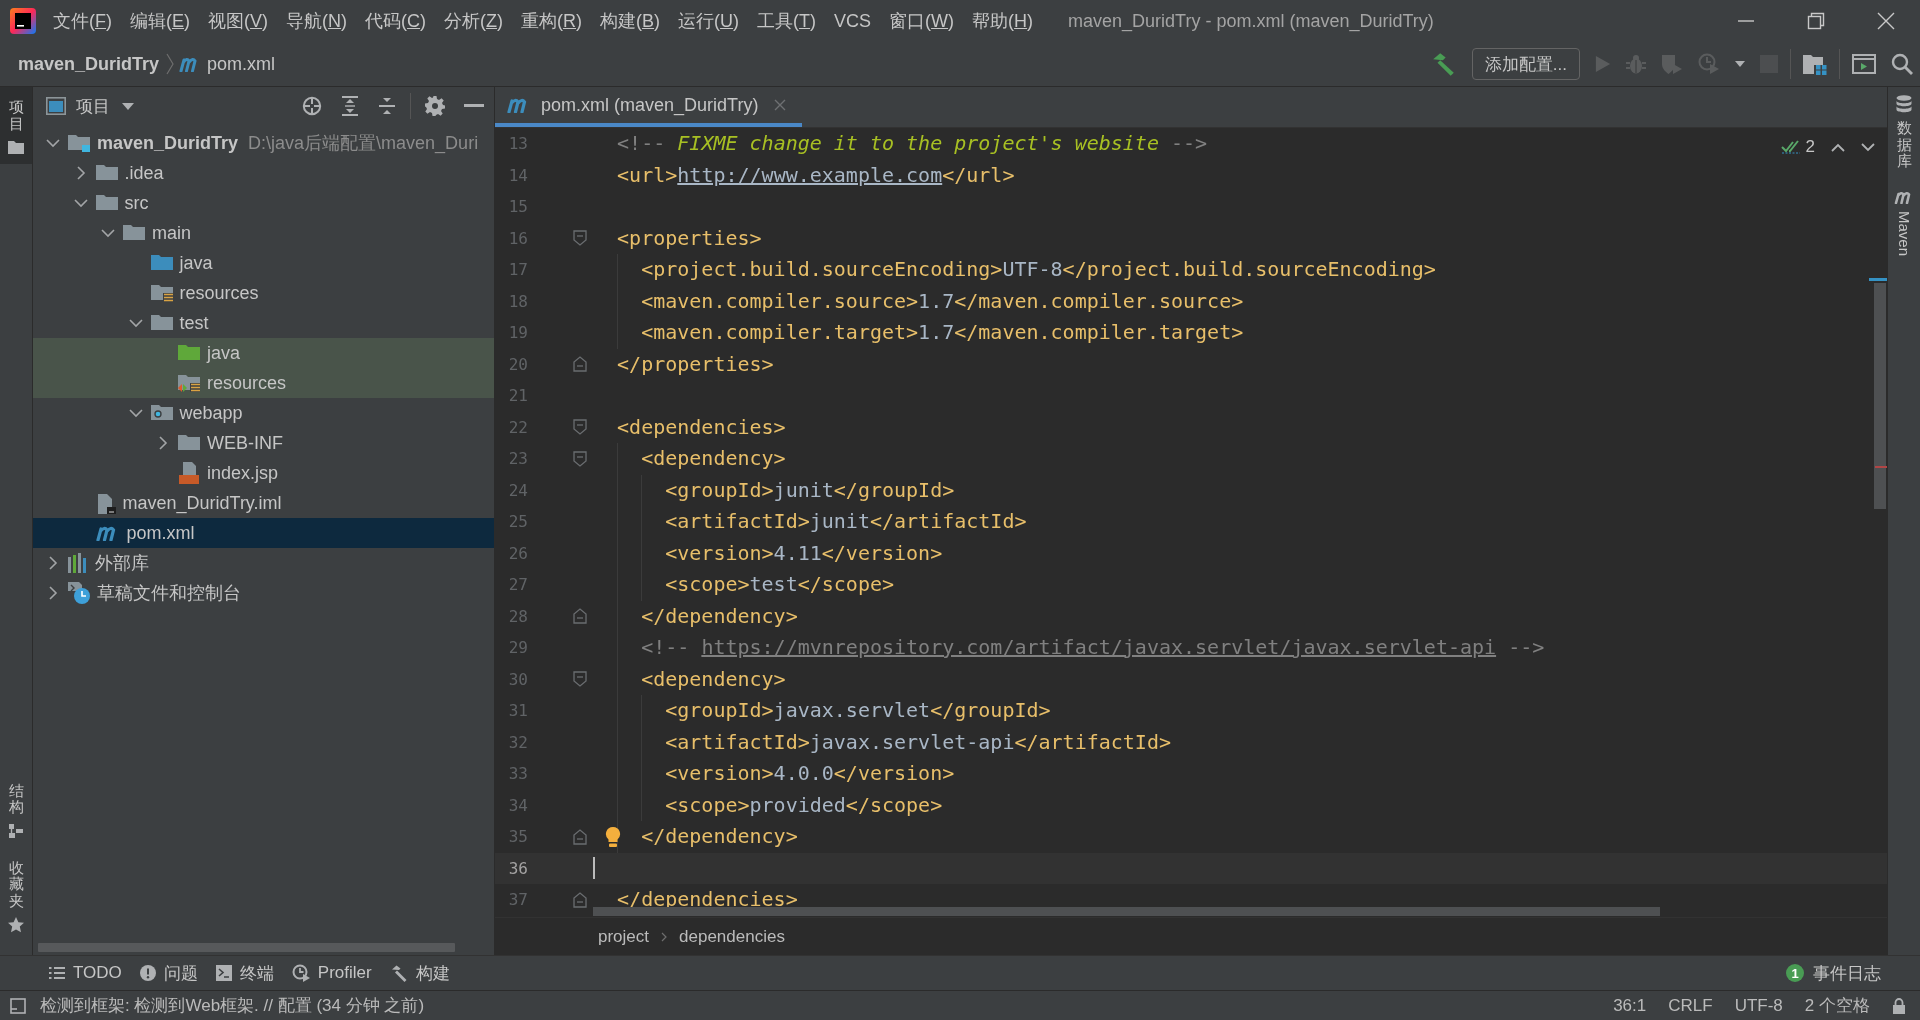 This screenshot has height=1020, width=1920. Describe the element at coordinates (419, 973) in the screenshot. I see `tool-window-button: 构建` at that location.